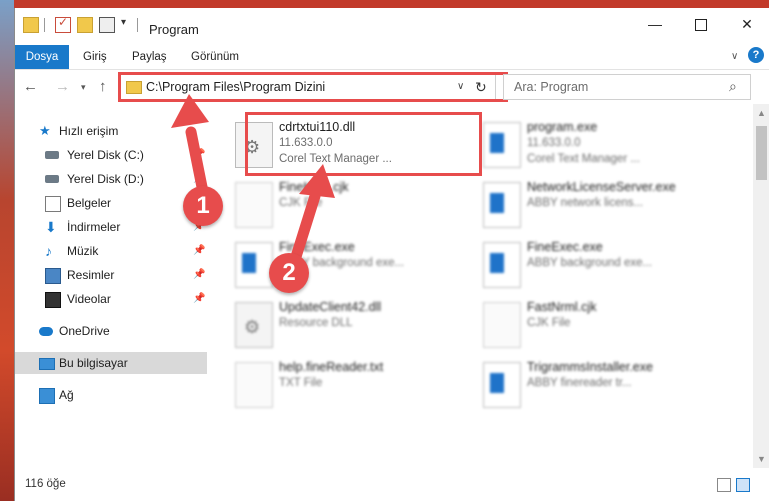 The width and height of the screenshot is (769, 501). I want to click on quick-access-dropdown-icon: ▾, so click(123, 22).